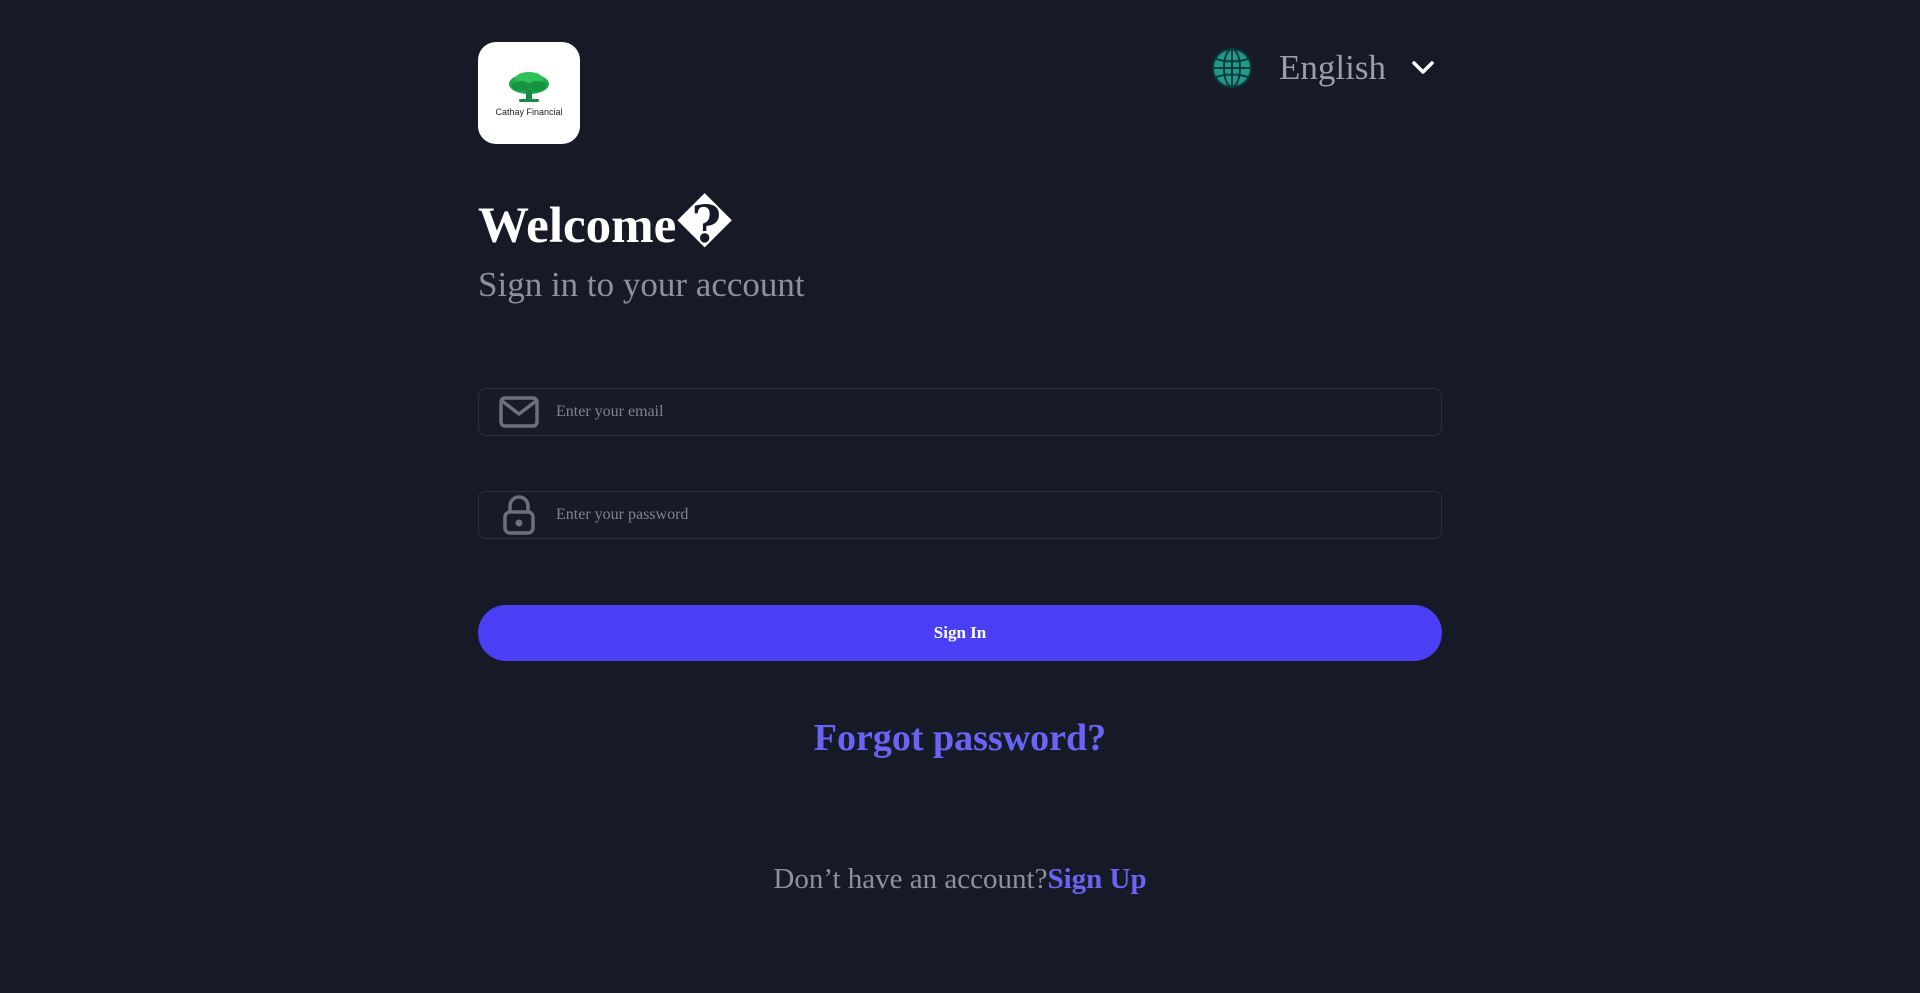  I want to click on forgot-password-row: Forgot password?, so click(960, 739).